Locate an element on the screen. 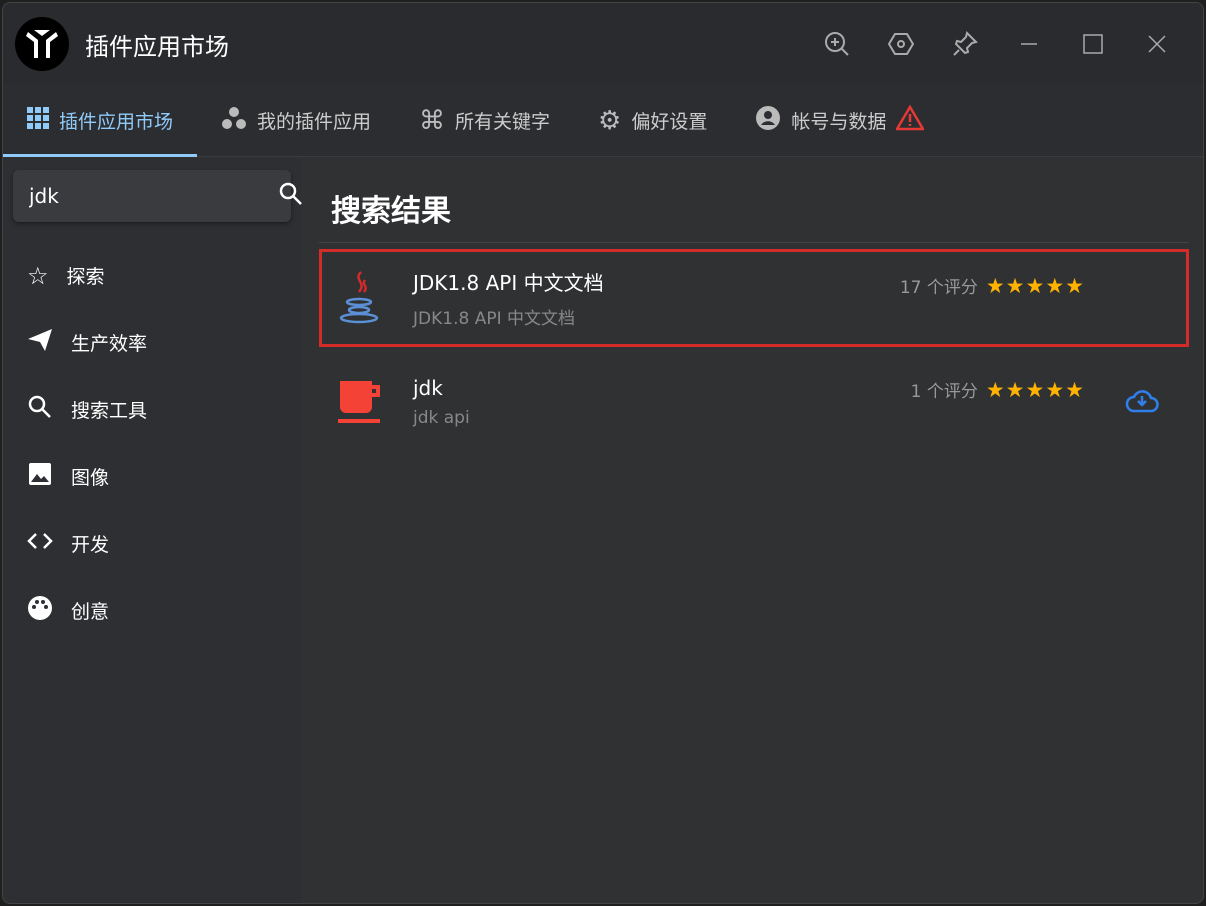 The height and width of the screenshot is (906, 1206). sidebar-item-explore: ☆ 探索 is located at coordinates (152, 275).